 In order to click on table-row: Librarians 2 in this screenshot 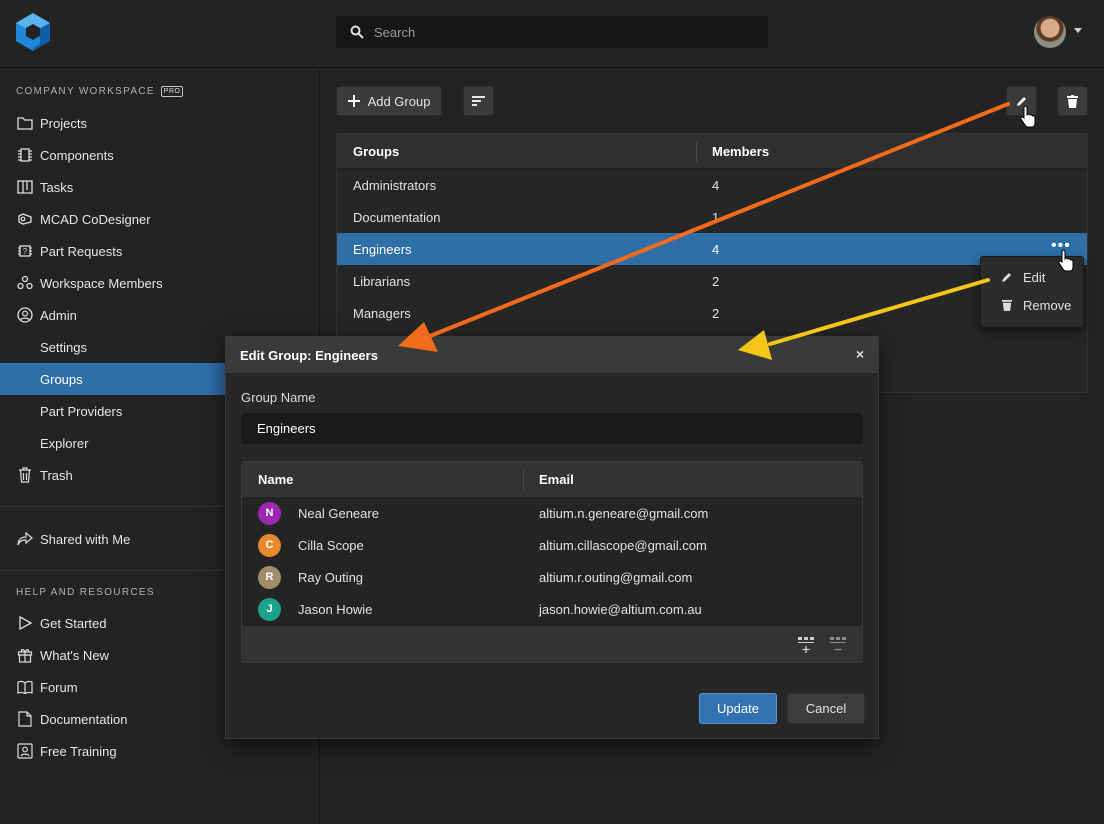, I will do `click(712, 281)`.